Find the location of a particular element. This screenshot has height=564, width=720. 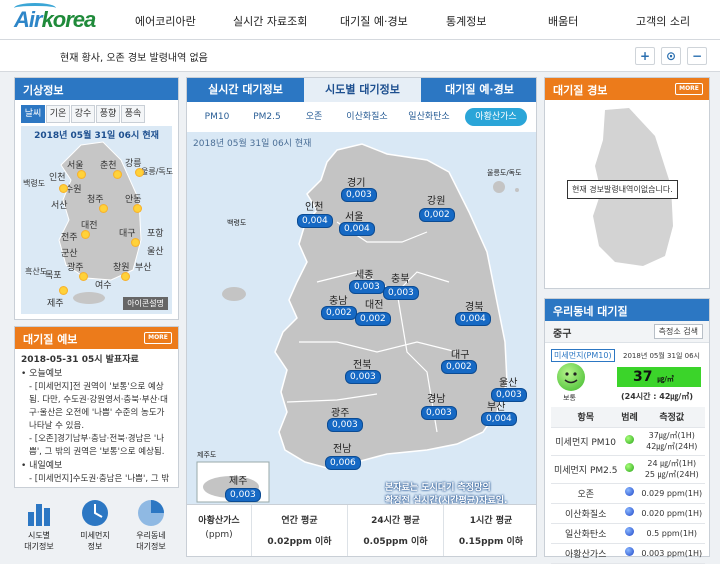

region-daejeon: 대전 is located at coordinates (374, 305).